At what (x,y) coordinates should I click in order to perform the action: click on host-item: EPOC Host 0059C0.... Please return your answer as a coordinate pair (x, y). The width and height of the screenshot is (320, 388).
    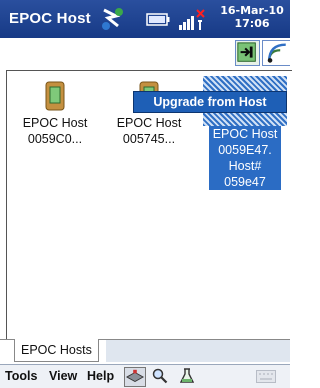
    Looking at the image, I should click on (55, 109).